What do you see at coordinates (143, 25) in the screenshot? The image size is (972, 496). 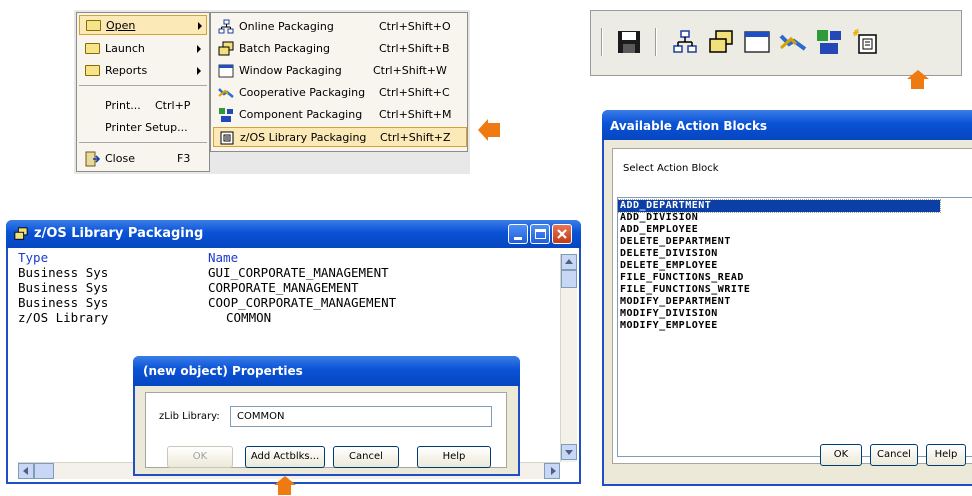 I see `menu-item-open: Open` at bounding box center [143, 25].